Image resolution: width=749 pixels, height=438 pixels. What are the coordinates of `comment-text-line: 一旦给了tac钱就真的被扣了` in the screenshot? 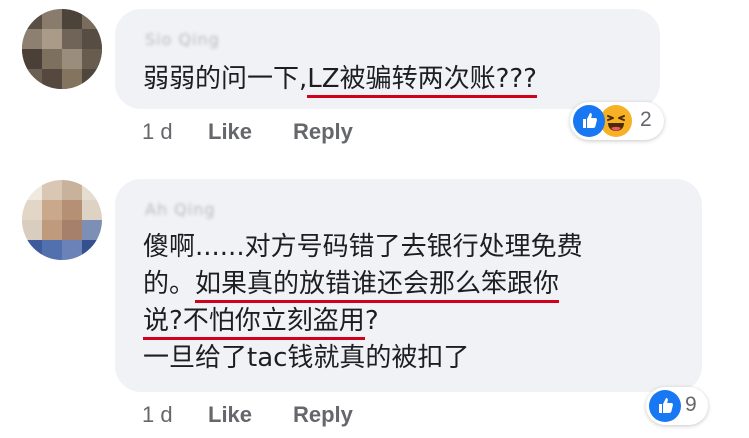 It's located at (306, 358).